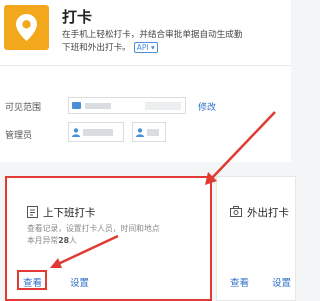 The width and height of the screenshot is (320, 301). I want to click on card-title-field-clock: 外出打卡, so click(268, 213).